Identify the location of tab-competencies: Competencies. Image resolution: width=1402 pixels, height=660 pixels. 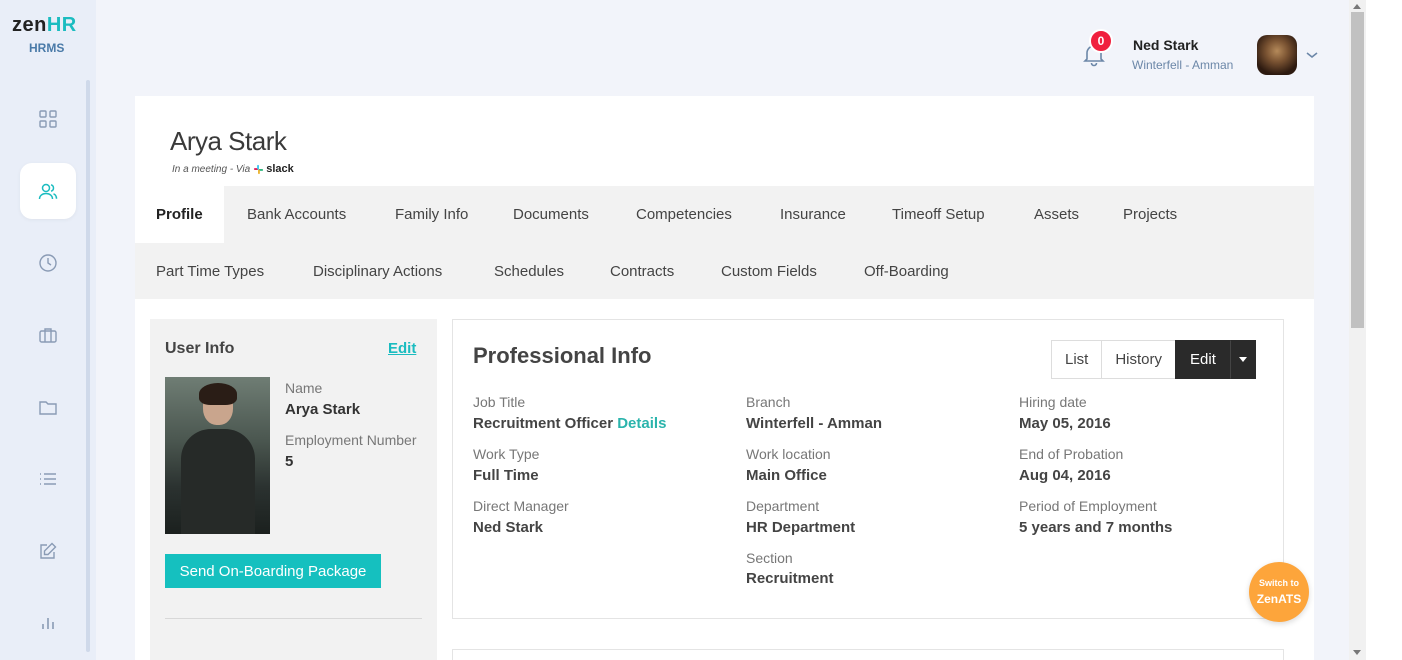
(684, 214).